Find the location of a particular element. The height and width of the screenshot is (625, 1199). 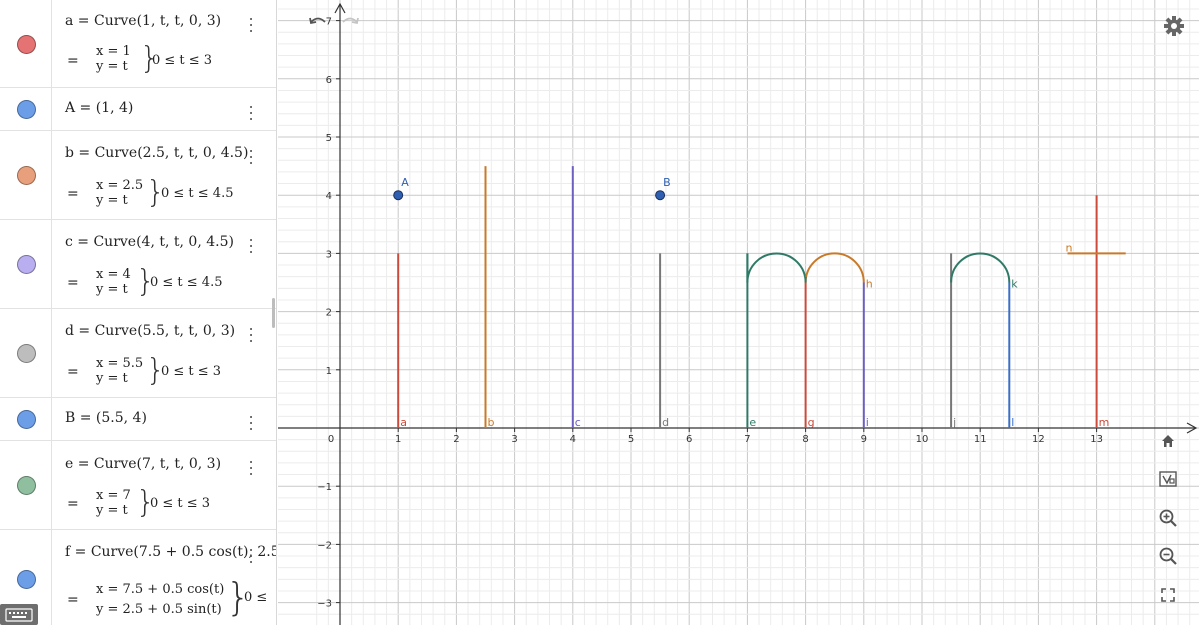

zoom-in-icon is located at coordinates (1168, 518).